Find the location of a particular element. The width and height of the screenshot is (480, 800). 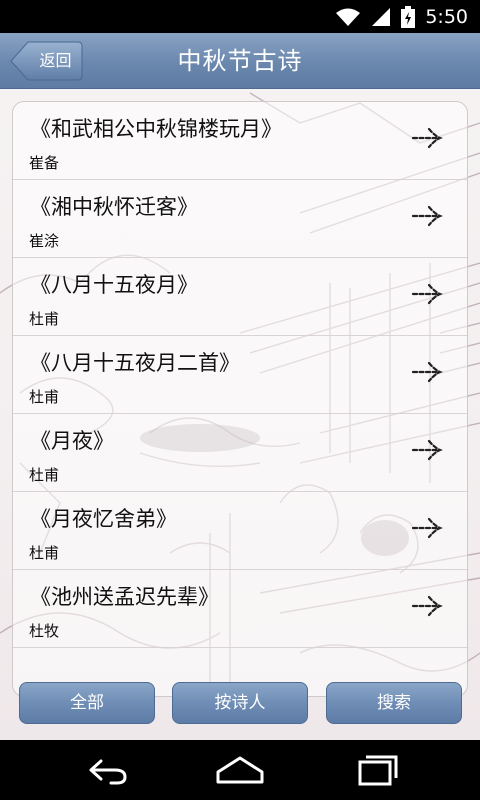

navigation-bar is located at coordinates (240, 770).